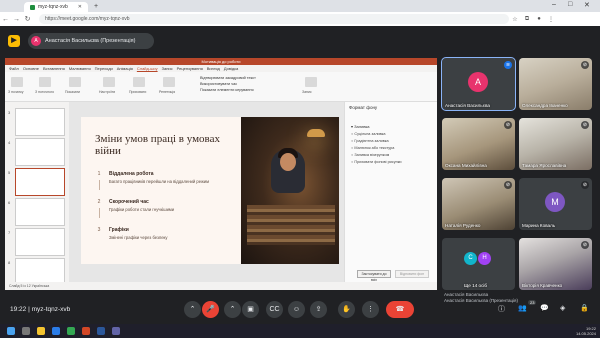  I want to click on more-options-button: ⋮, so click(370, 309).